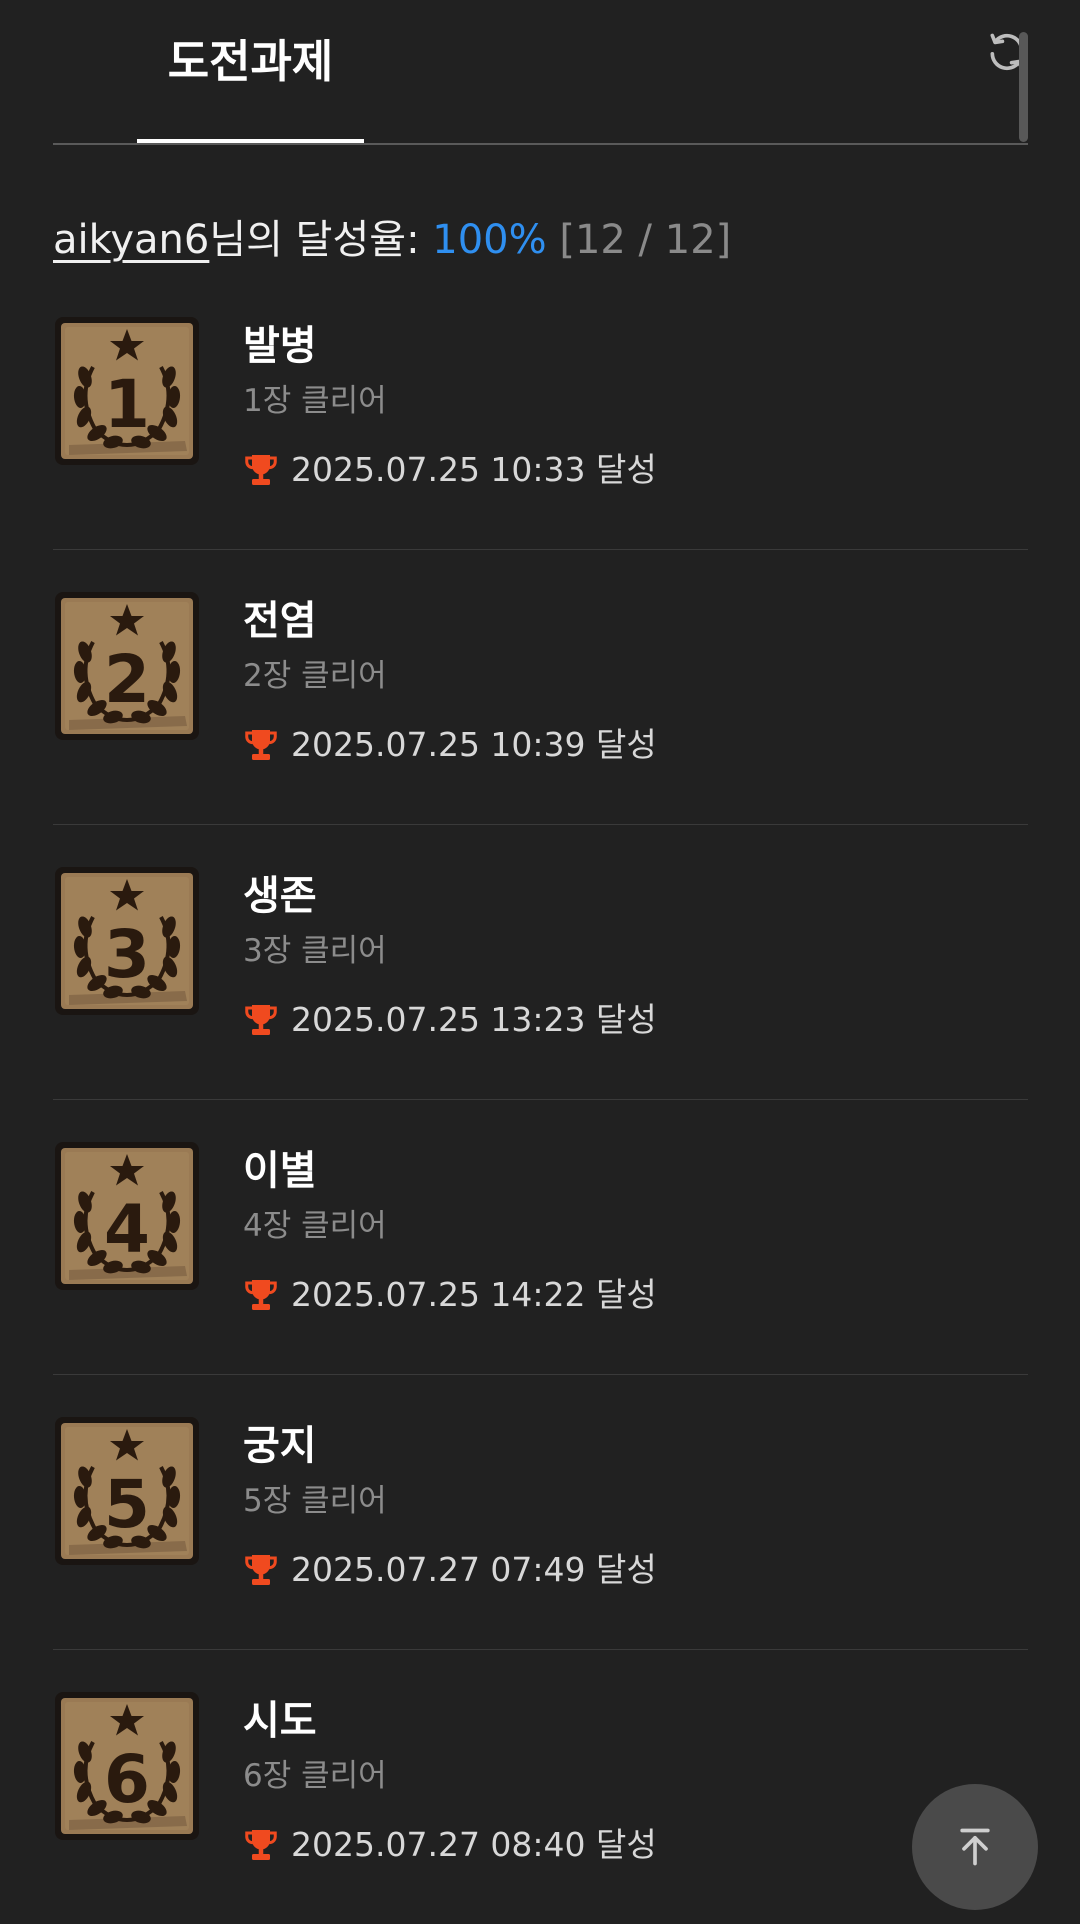 The image size is (1080, 1924). Describe the element at coordinates (280, 1721) in the screenshot. I see `achievement-title: 시도` at that location.